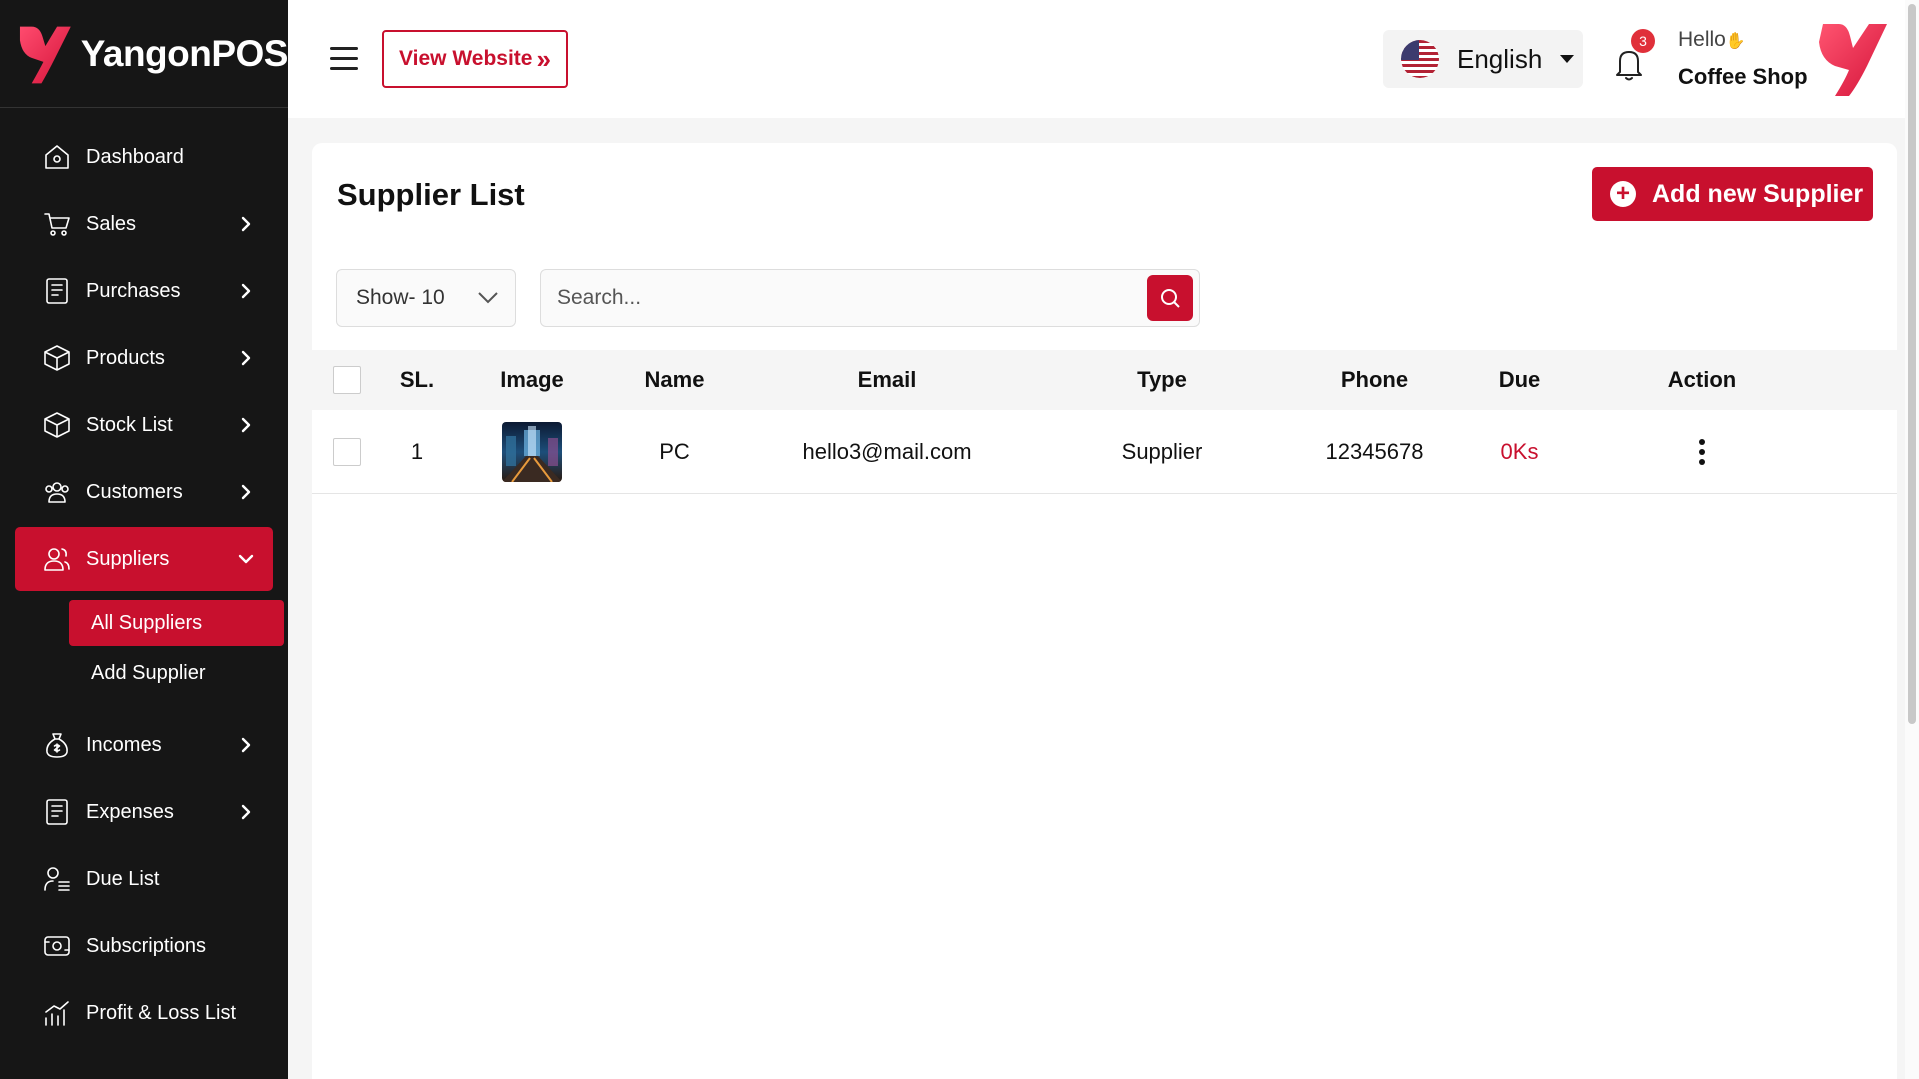 The width and height of the screenshot is (1919, 1079). Describe the element at coordinates (1758, 193) in the screenshot. I see `add-new-supplier-label: Add new Supplier` at that location.